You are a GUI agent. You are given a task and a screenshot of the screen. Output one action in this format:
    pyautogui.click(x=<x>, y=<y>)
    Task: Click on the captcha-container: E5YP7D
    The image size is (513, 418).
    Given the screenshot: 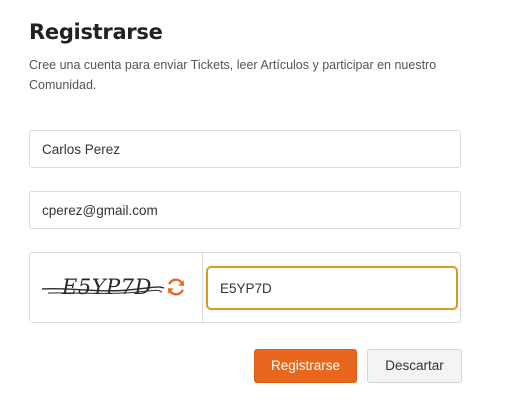 What is the action you would take?
    pyautogui.click(x=245, y=287)
    